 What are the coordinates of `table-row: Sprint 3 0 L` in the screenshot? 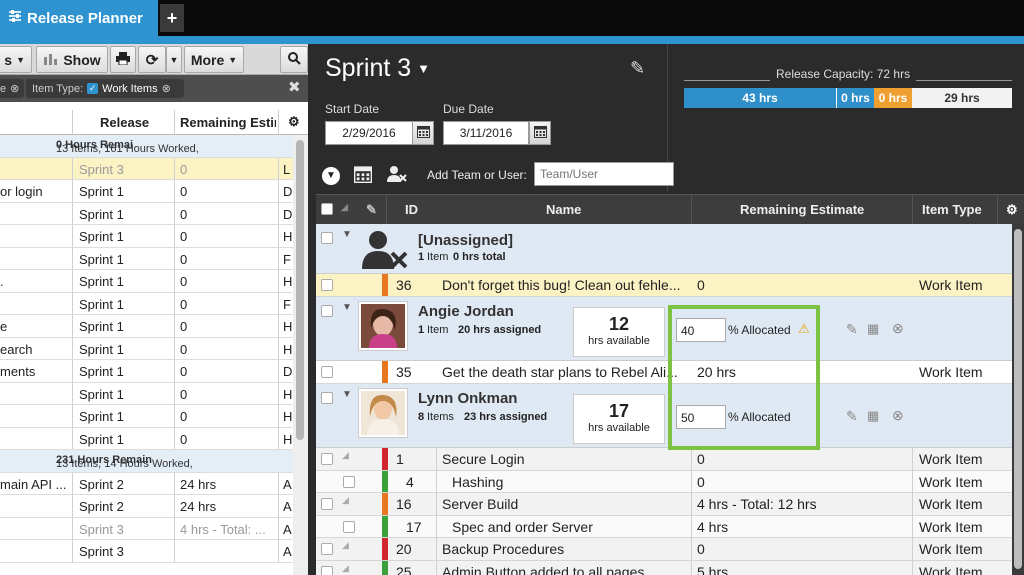 It's located at (146, 168).